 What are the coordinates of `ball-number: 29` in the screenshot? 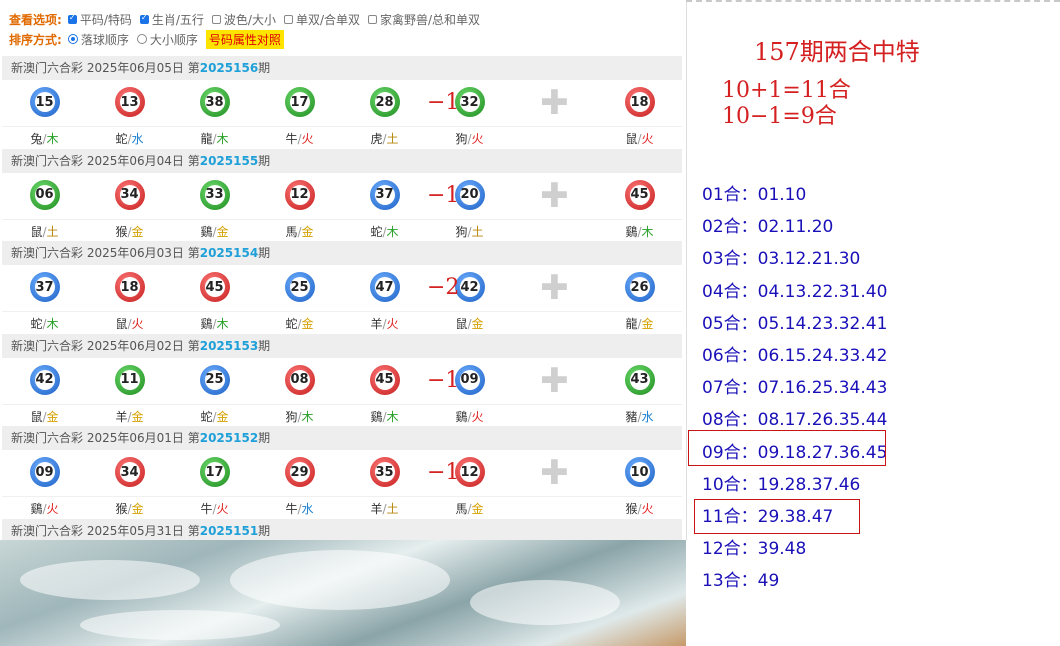 It's located at (299, 472).